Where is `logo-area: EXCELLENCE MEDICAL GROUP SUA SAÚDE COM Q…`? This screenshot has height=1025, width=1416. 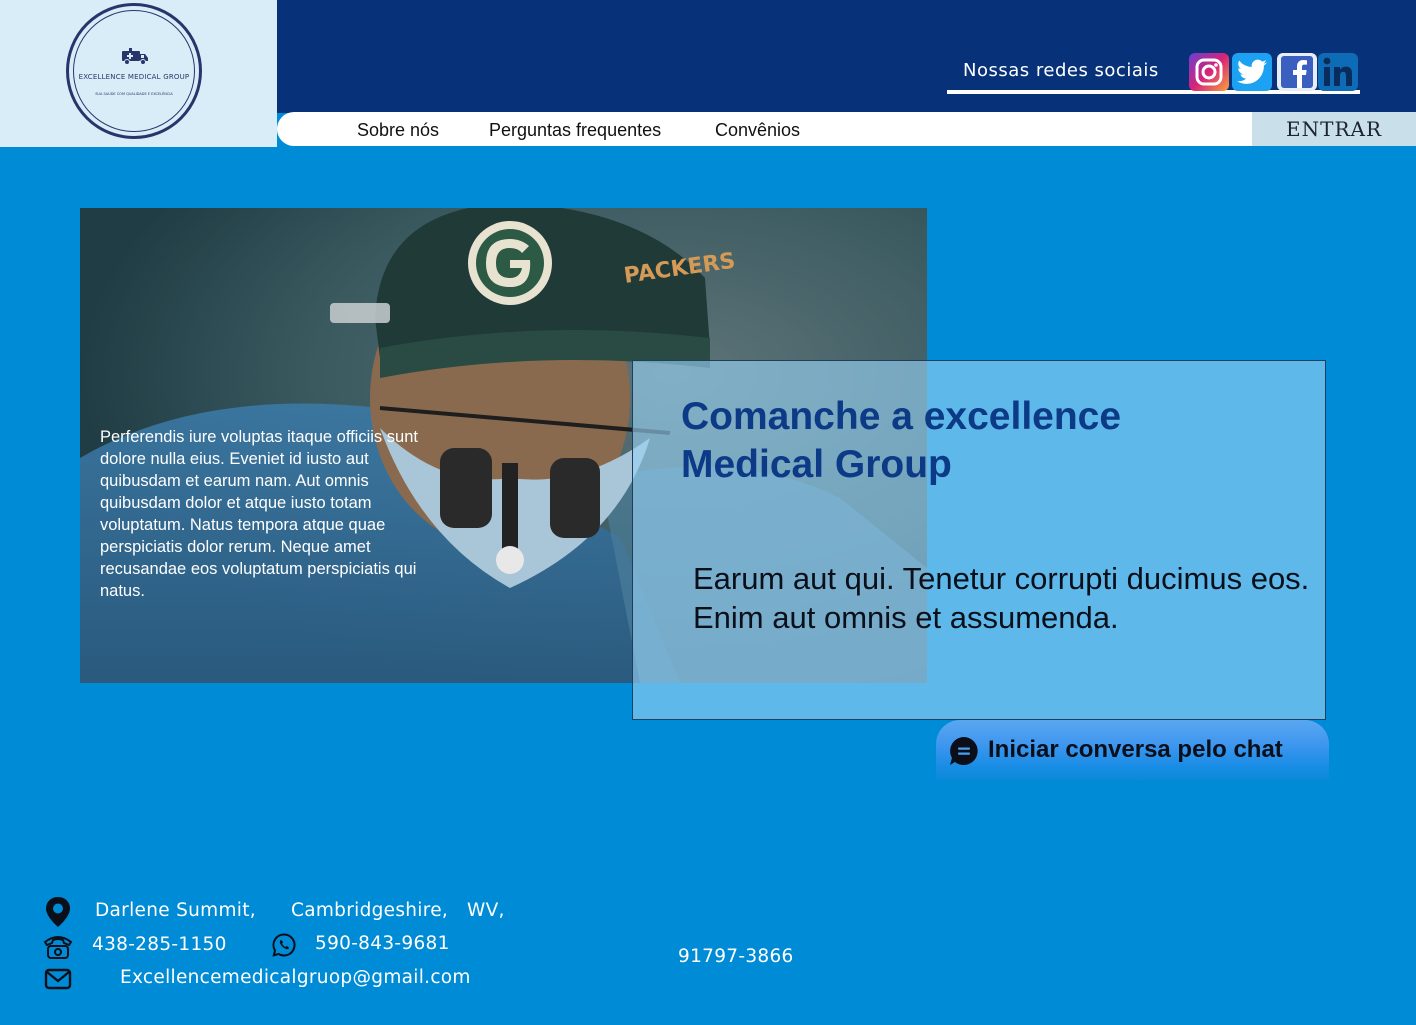
logo-area: EXCELLENCE MEDICAL GROUP SUA SAÚDE COM Q… is located at coordinates (138, 73).